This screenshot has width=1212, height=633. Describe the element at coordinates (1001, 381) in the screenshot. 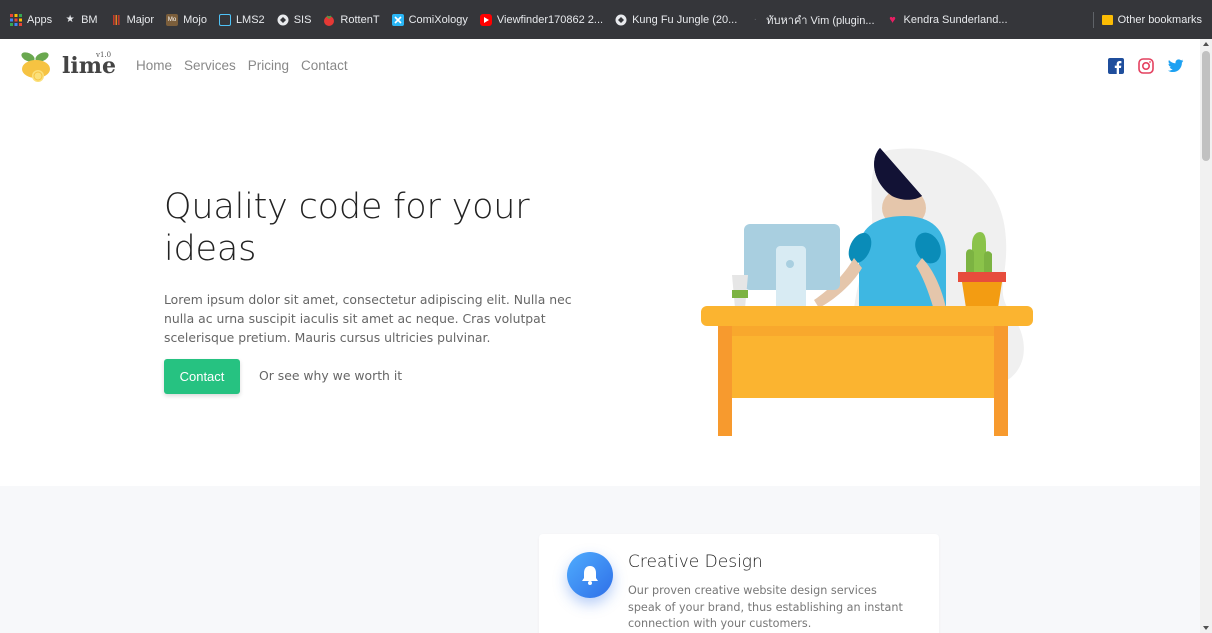

I see `desk-leg-right` at that location.